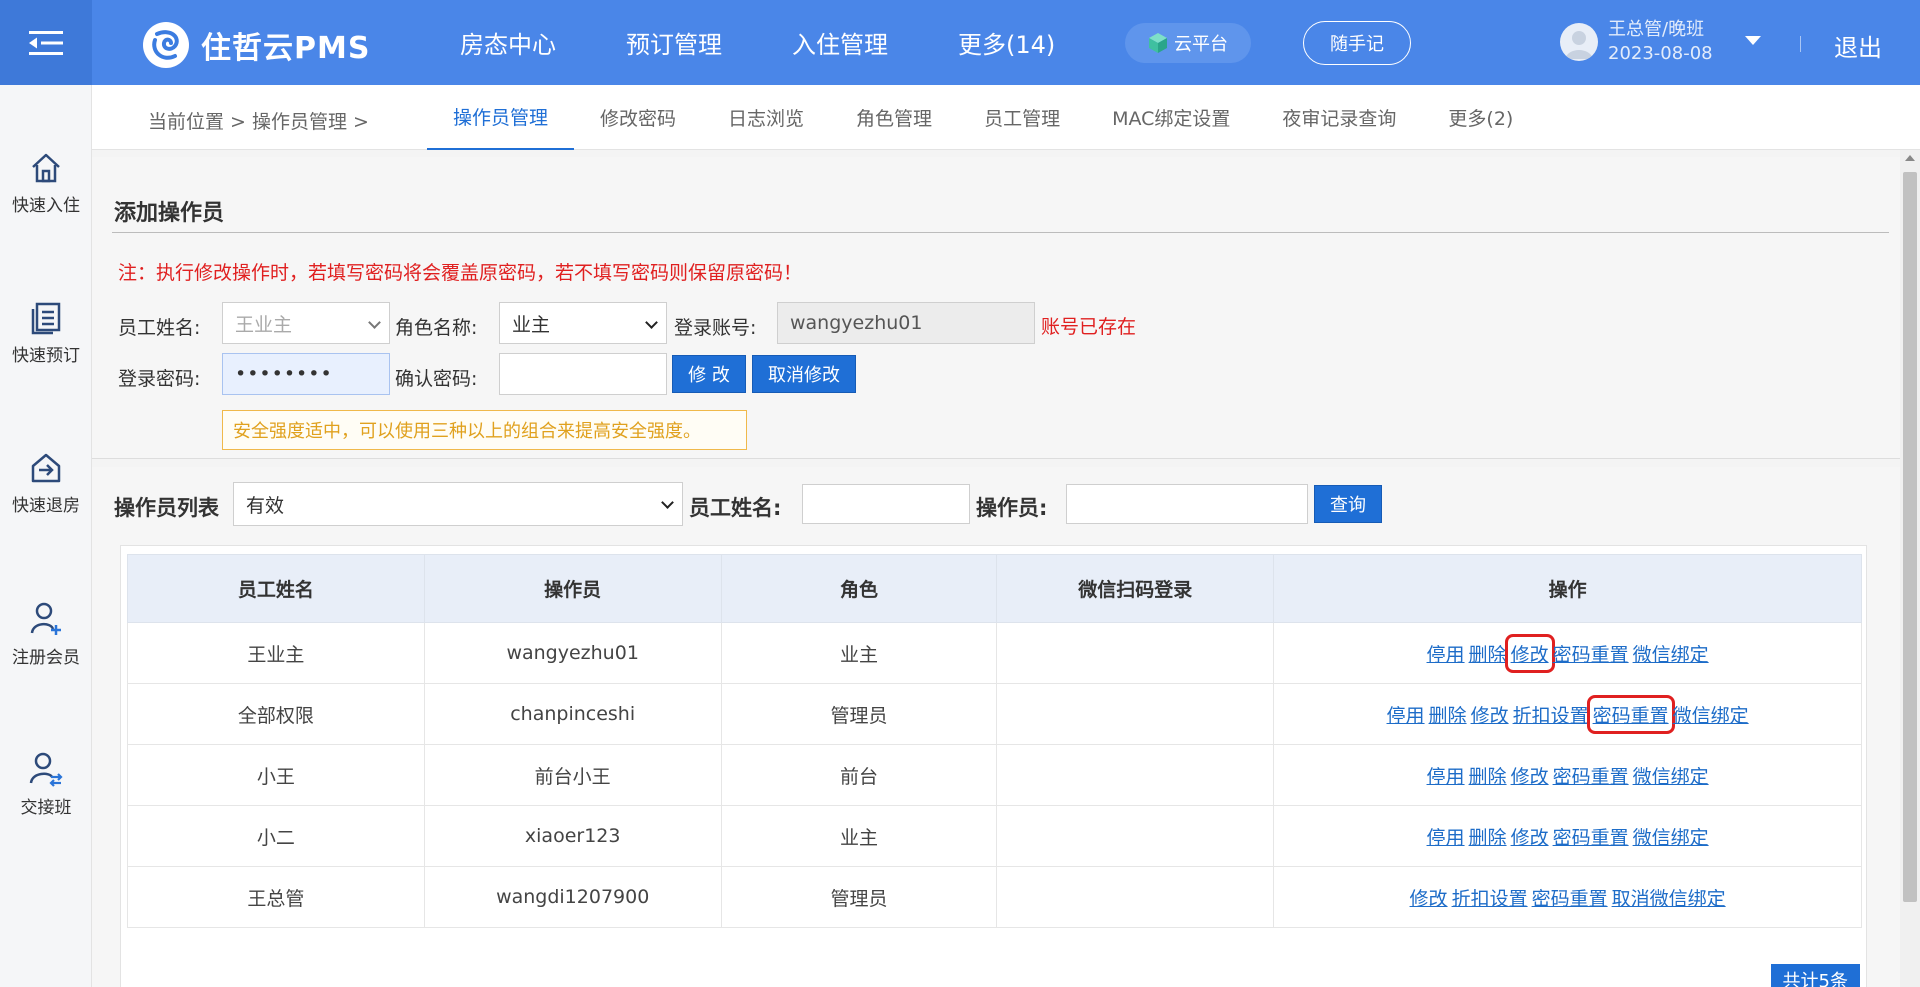 Image resolution: width=1920 pixels, height=987 pixels. What do you see at coordinates (1858, 45) in the screenshot?
I see `logout-button: 退出` at bounding box center [1858, 45].